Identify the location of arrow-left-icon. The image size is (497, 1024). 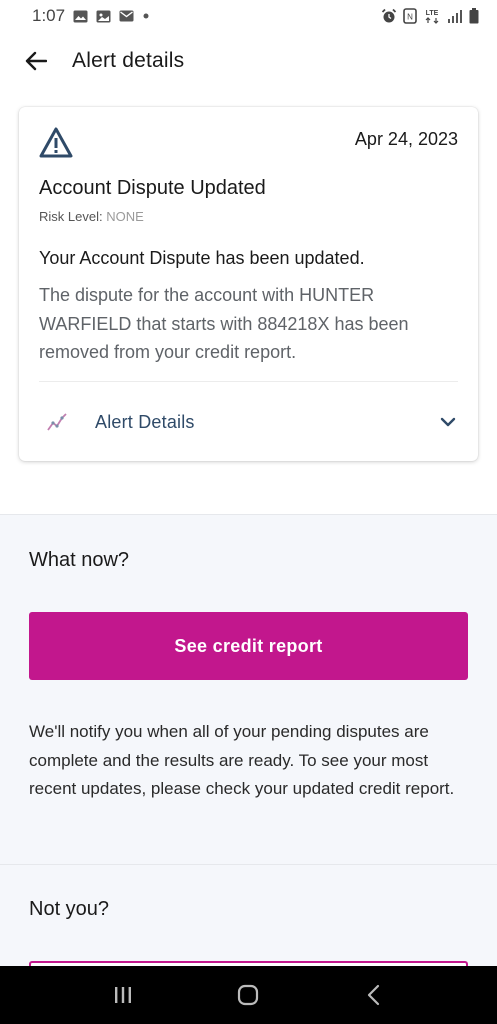
(36, 61).